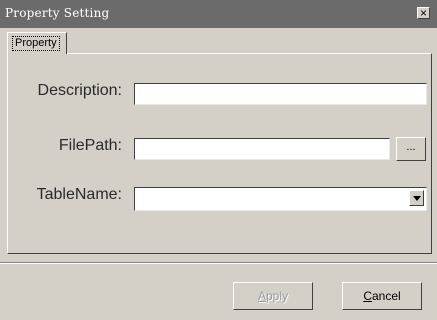 Image resolution: width=437 pixels, height=320 pixels. I want to click on close-button: ×, so click(423, 13).